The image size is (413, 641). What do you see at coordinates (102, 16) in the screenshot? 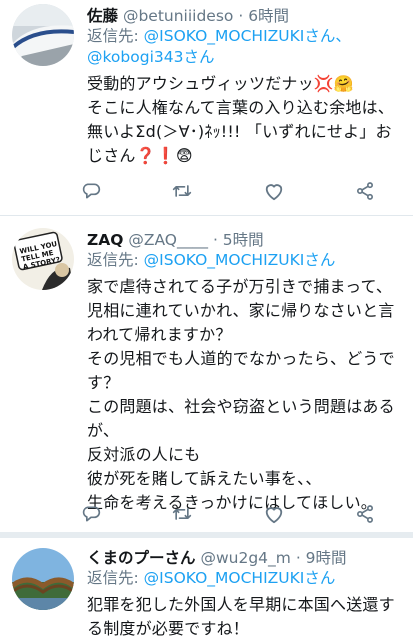
I see `display-name: 佐藤` at bounding box center [102, 16].